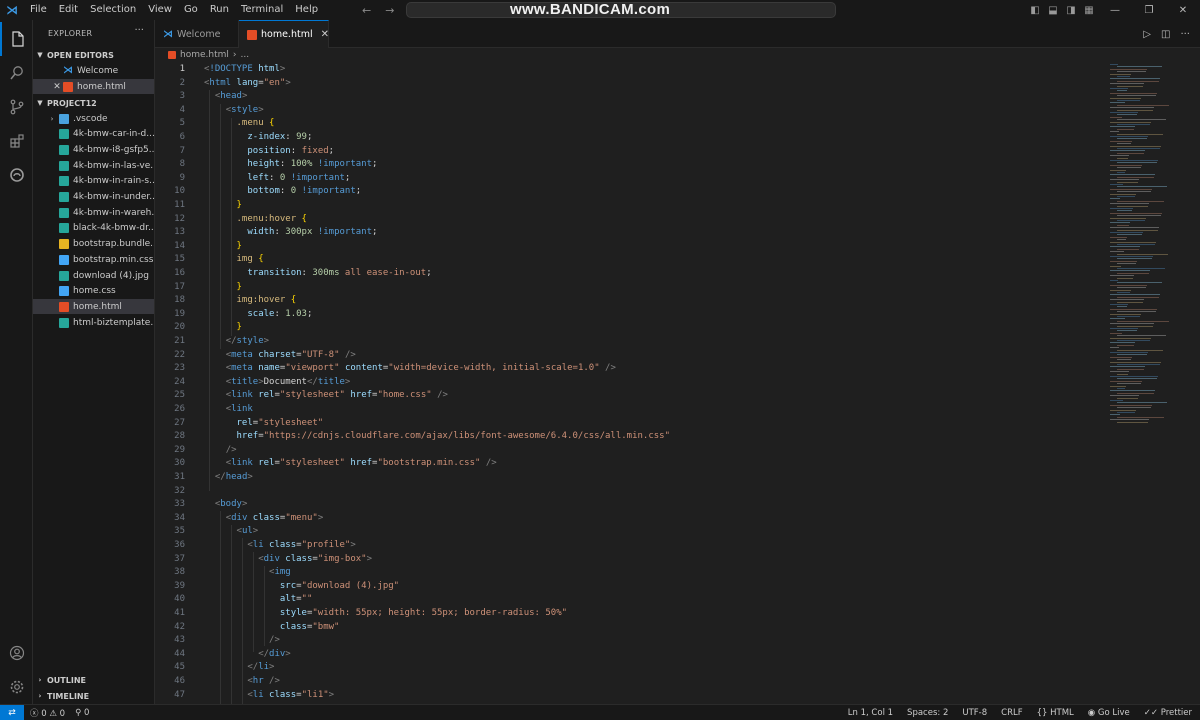  Describe the element at coordinates (366, 10) in the screenshot. I see `arrow-left-icon: ←` at that location.